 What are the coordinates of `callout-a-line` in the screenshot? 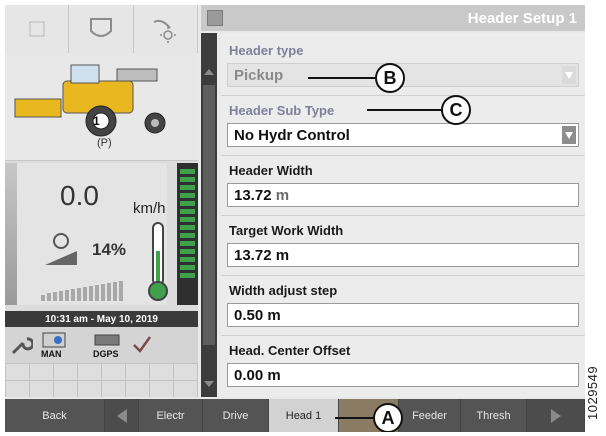 It's located at (354, 418).